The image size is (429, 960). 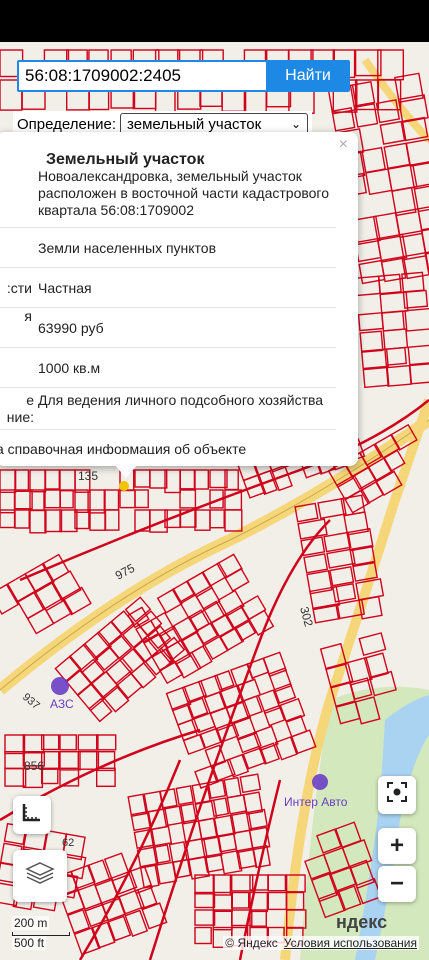 I want to click on map-label: 856, so click(x=34, y=766).